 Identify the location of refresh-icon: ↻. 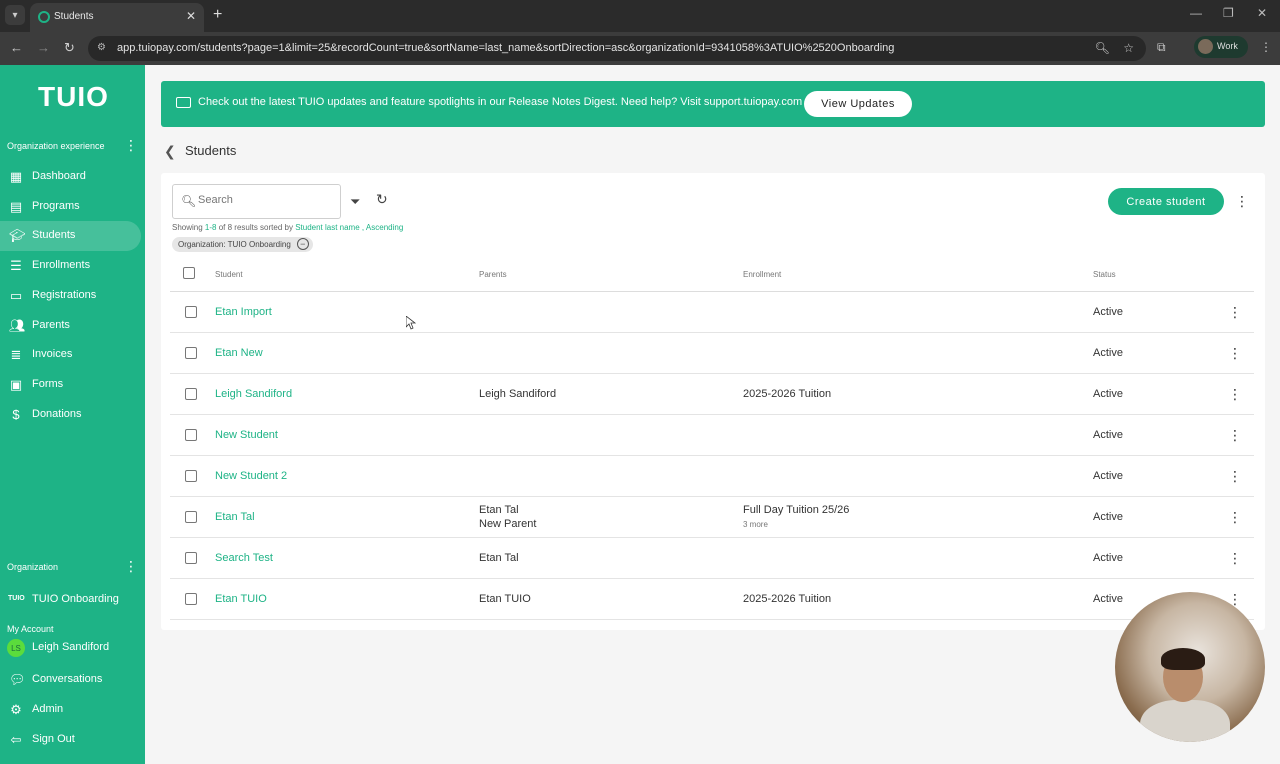
(382, 199).